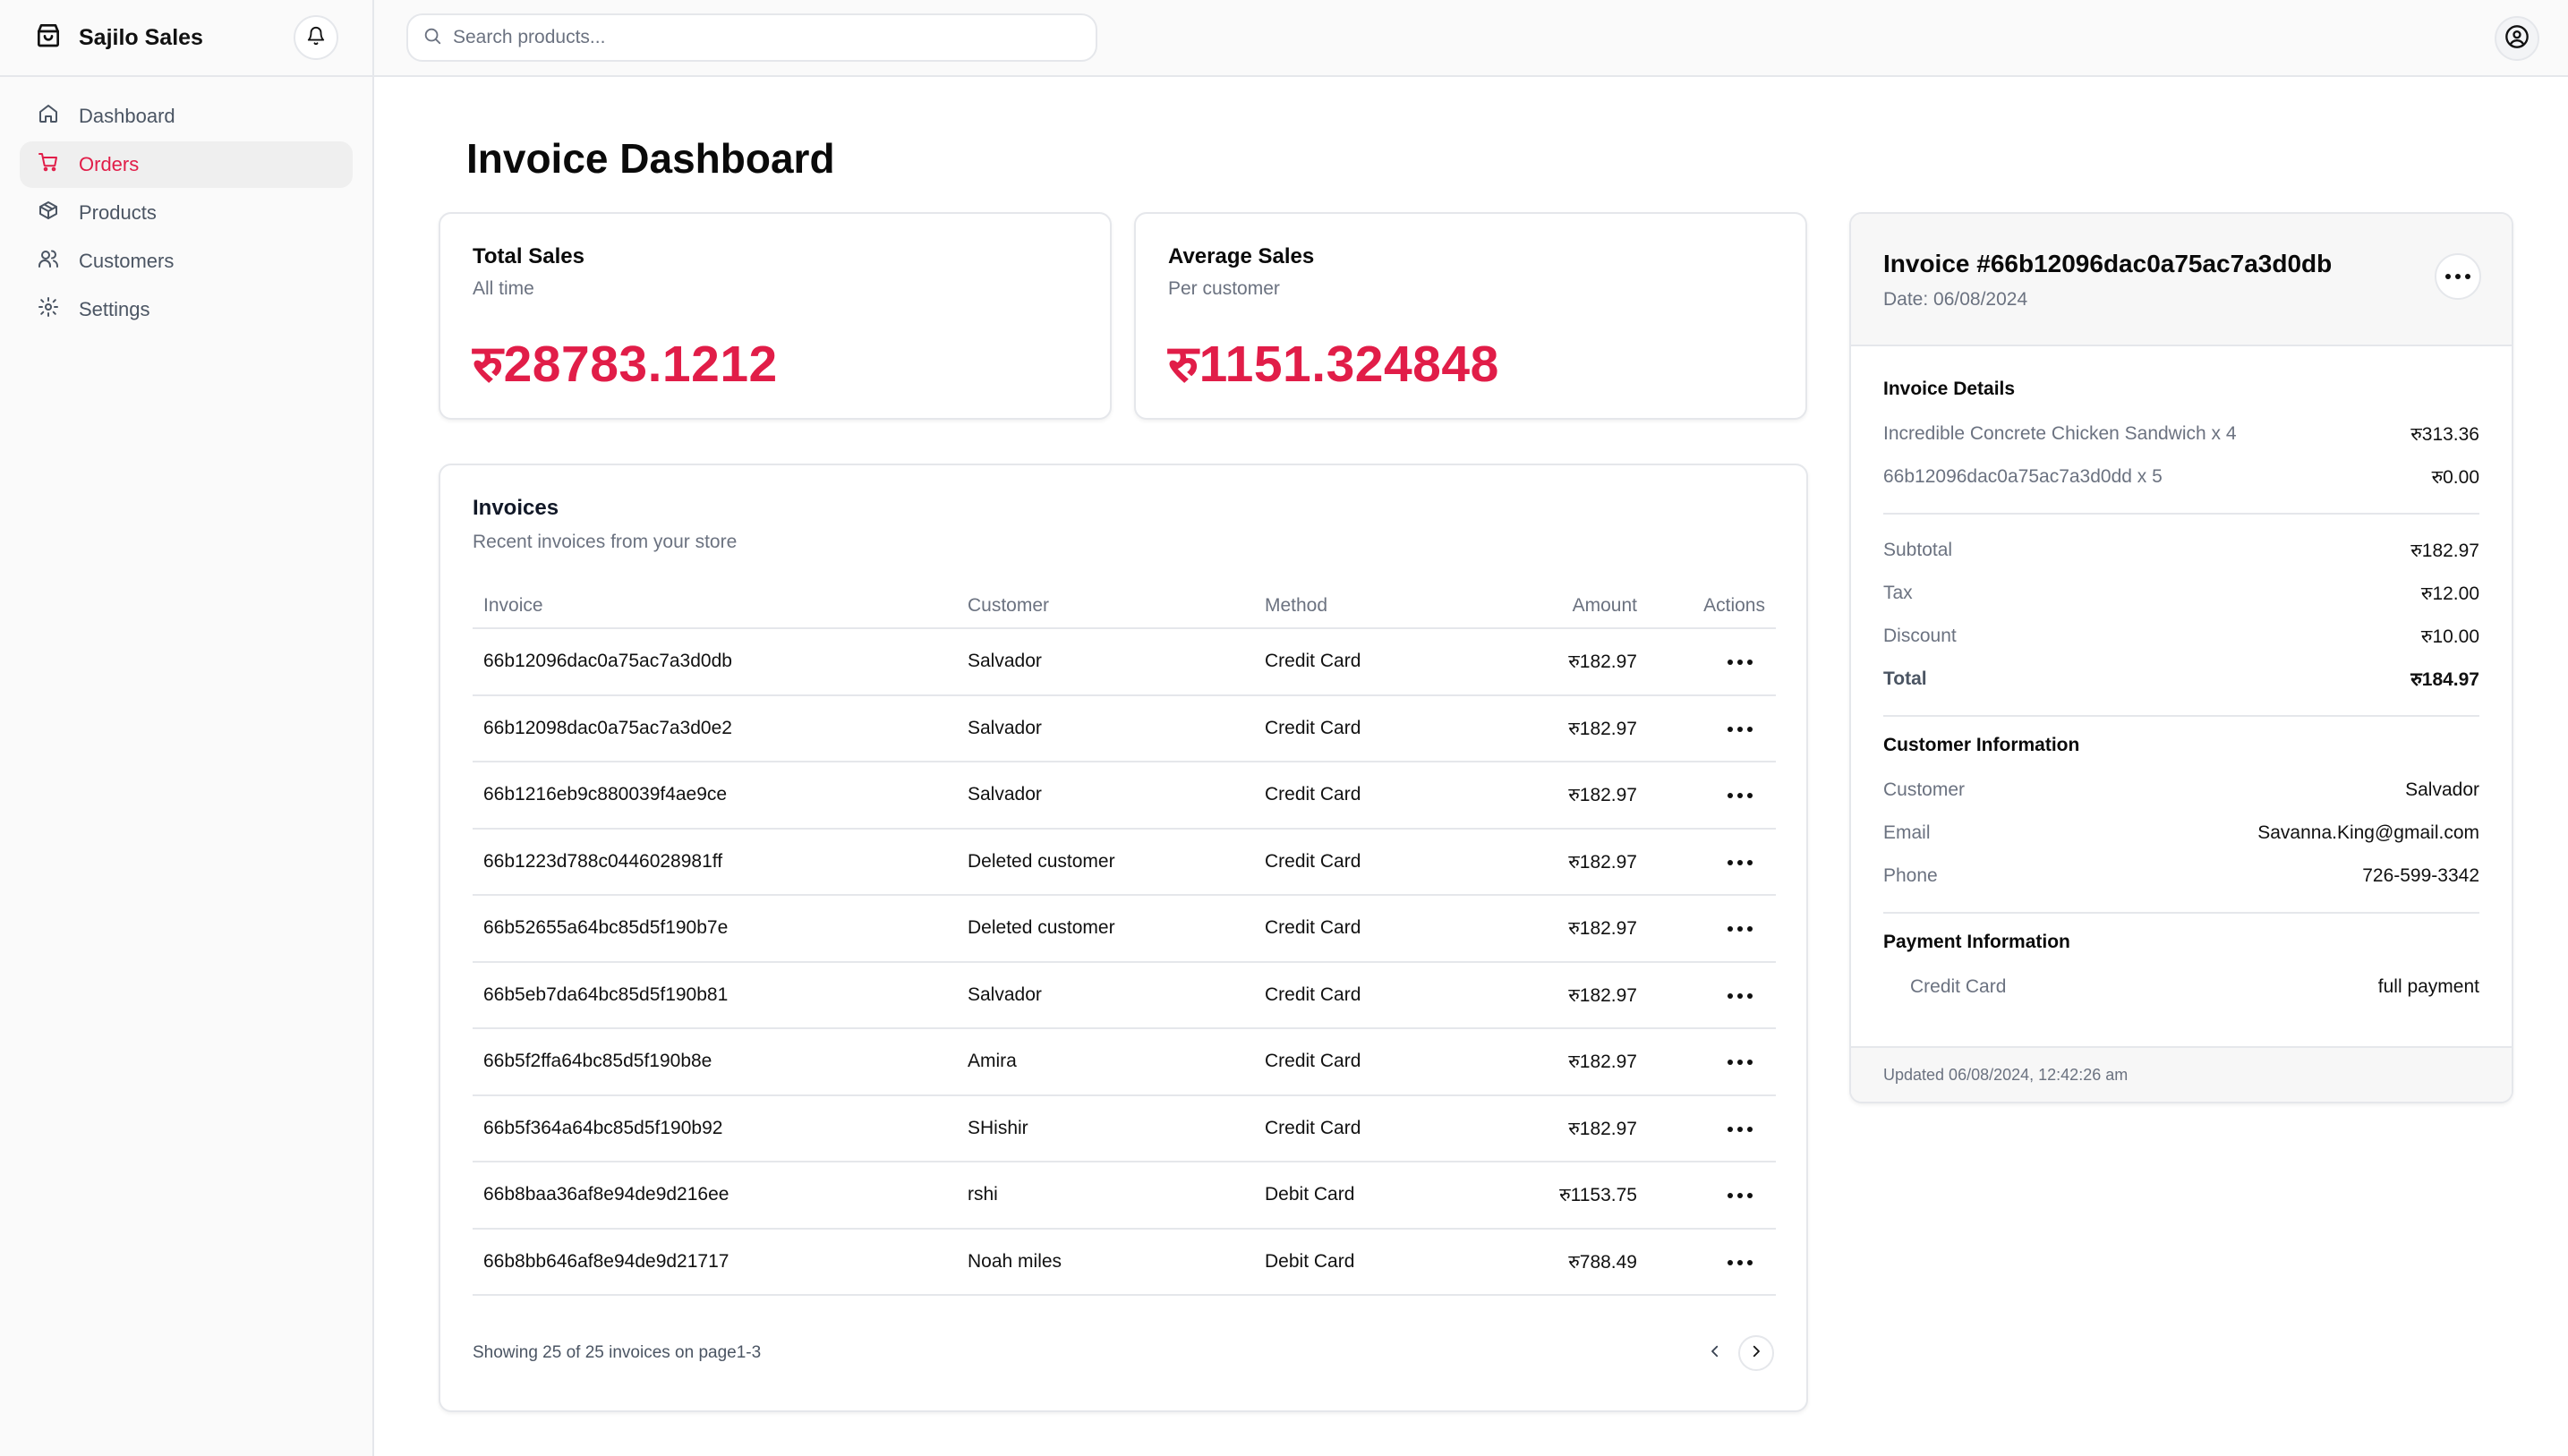  Describe the element at coordinates (186, 213) in the screenshot. I see `sidebar-item-products: Products` at that location.